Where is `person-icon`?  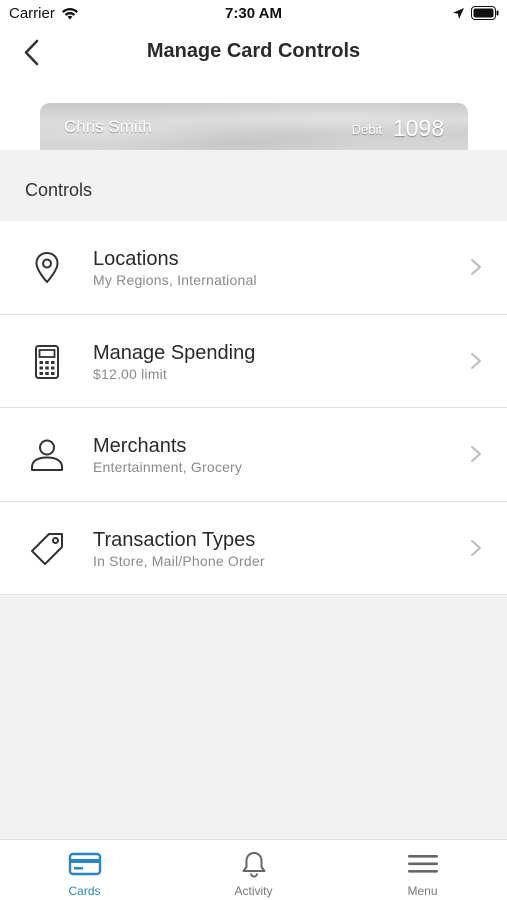 person-icon is located at coordinates (47, 455).